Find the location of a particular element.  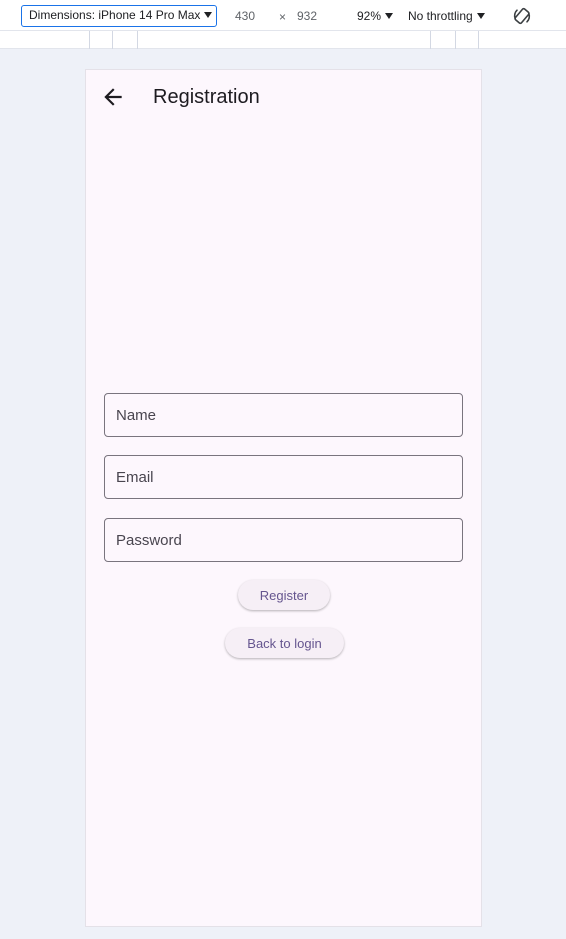

throttling-dropdown: No throttling is located at coordinates (446, 16).